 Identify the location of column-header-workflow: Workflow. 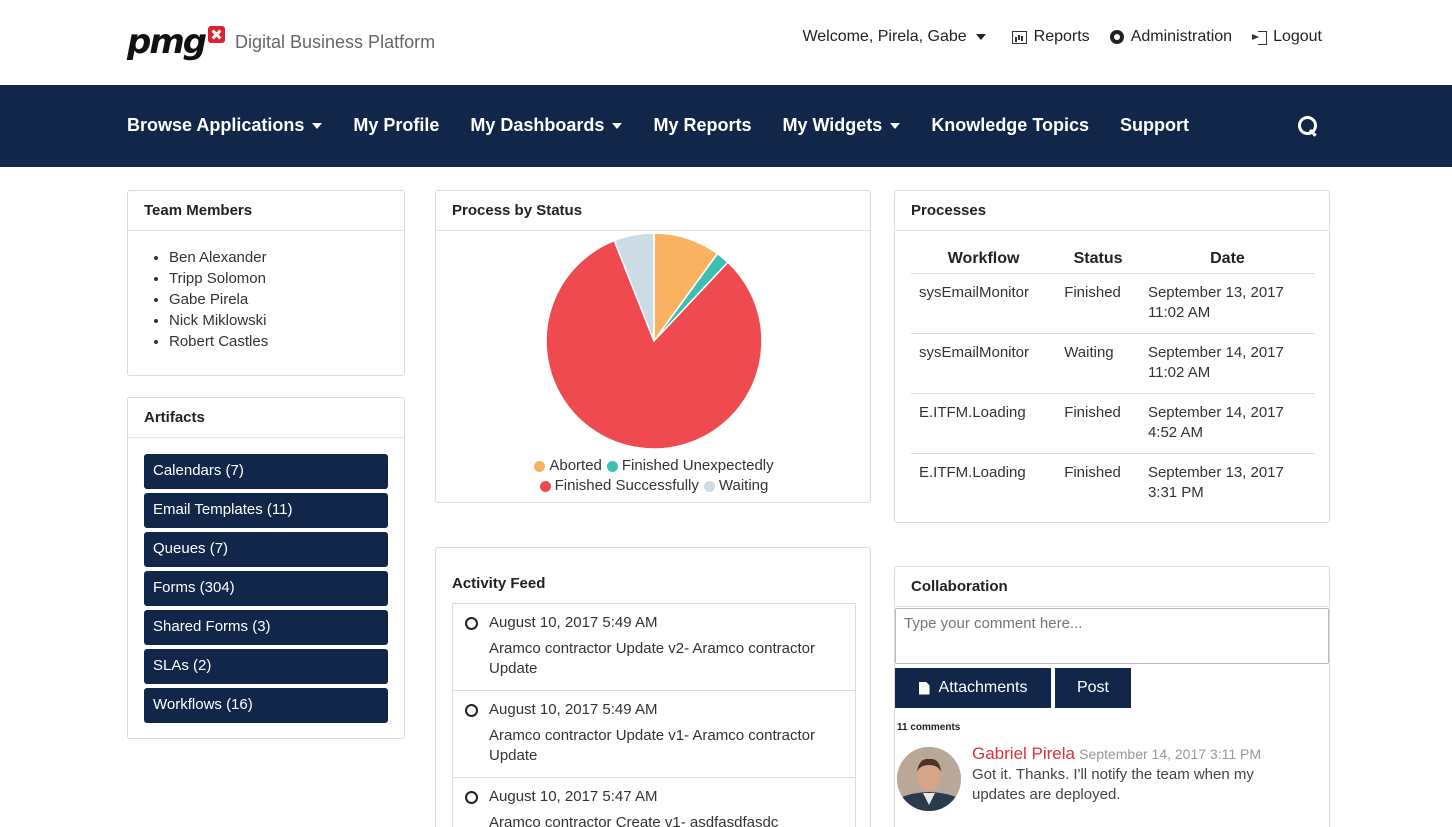
(984, 261).